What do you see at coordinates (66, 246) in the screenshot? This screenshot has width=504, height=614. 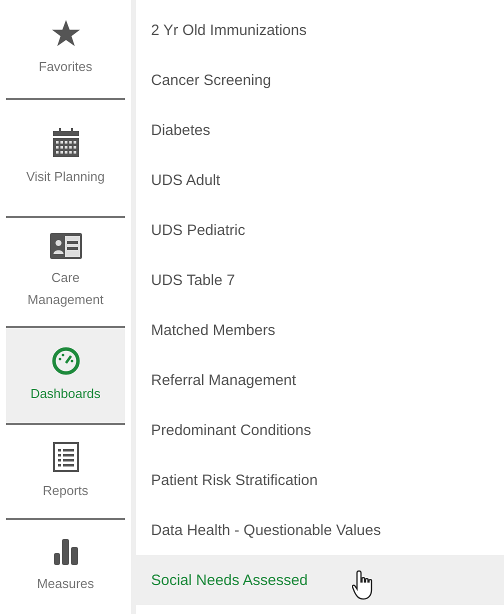 I see `id-card-icon` at bounding box center [66, 246].